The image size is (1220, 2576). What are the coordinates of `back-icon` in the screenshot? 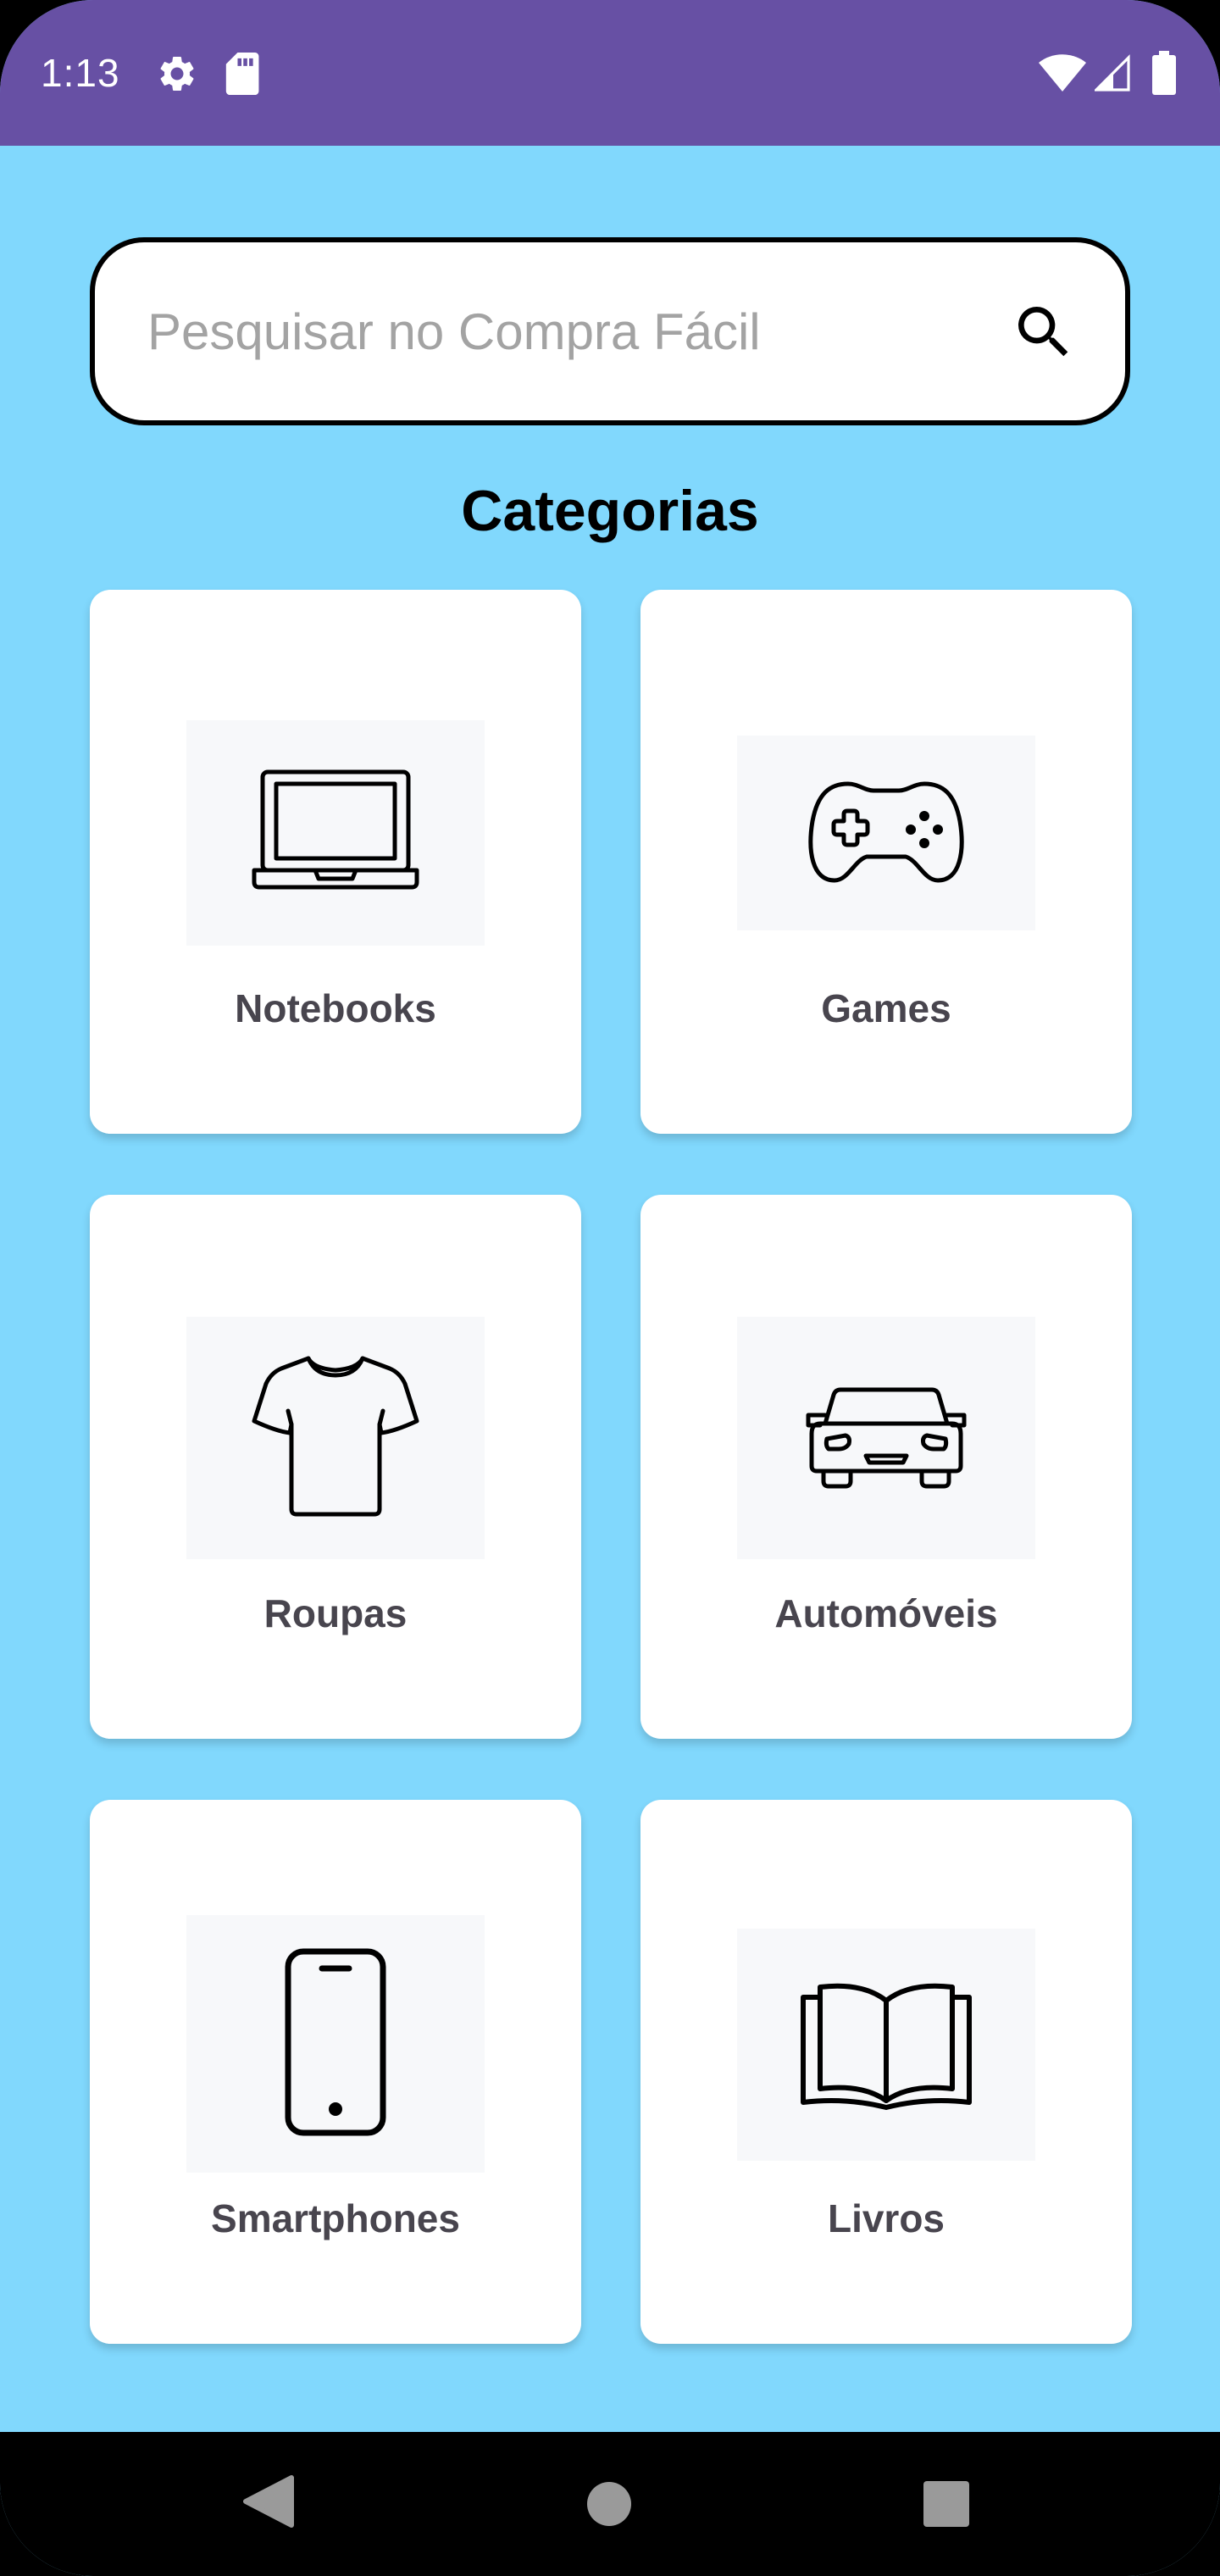 It's located at (268, 2503).